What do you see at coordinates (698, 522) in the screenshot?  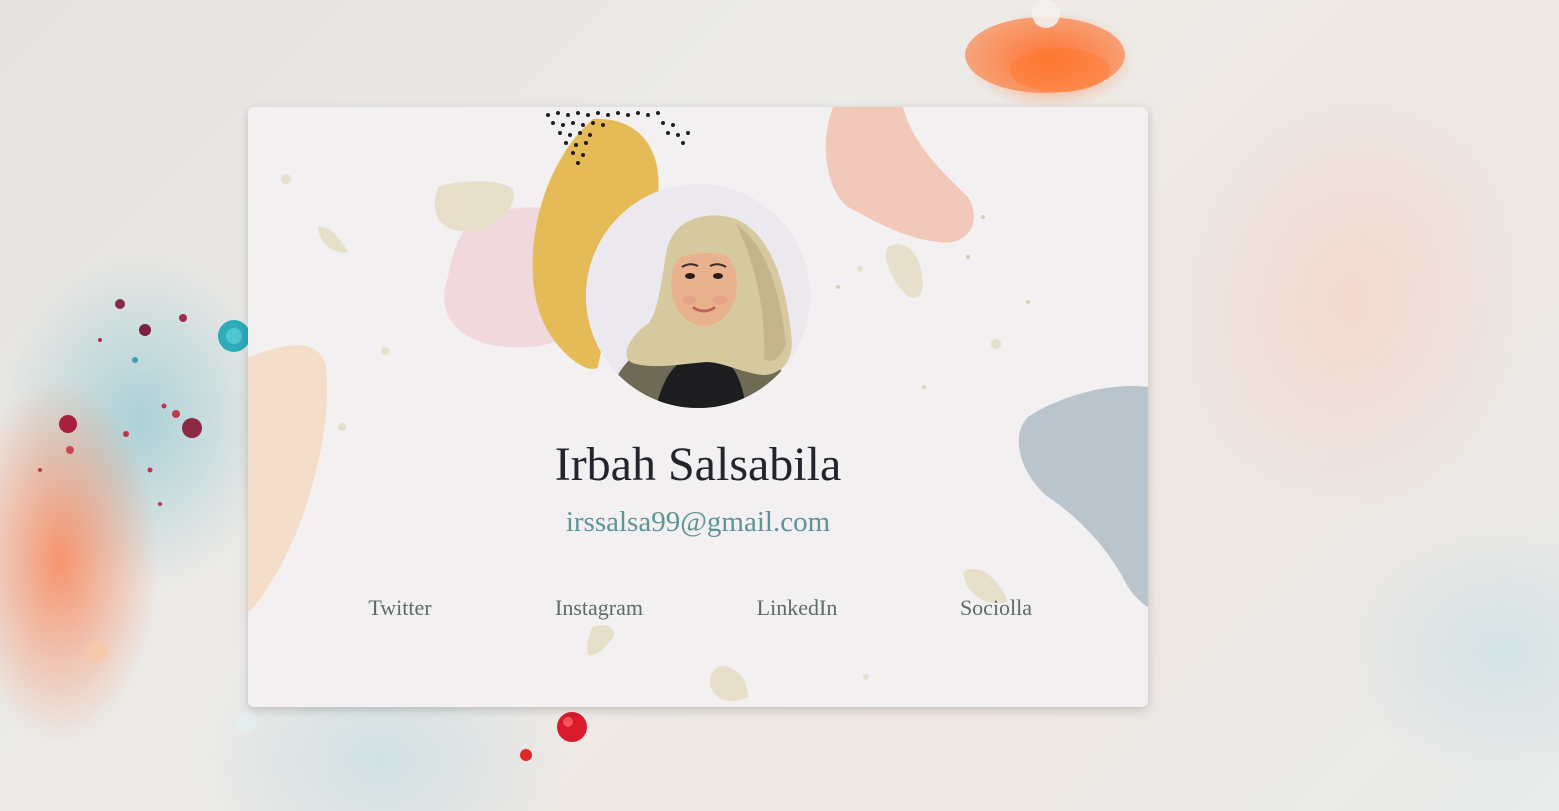 I see `email-link: irssalsa99@gmail.com` at bounding box center [698, 522].